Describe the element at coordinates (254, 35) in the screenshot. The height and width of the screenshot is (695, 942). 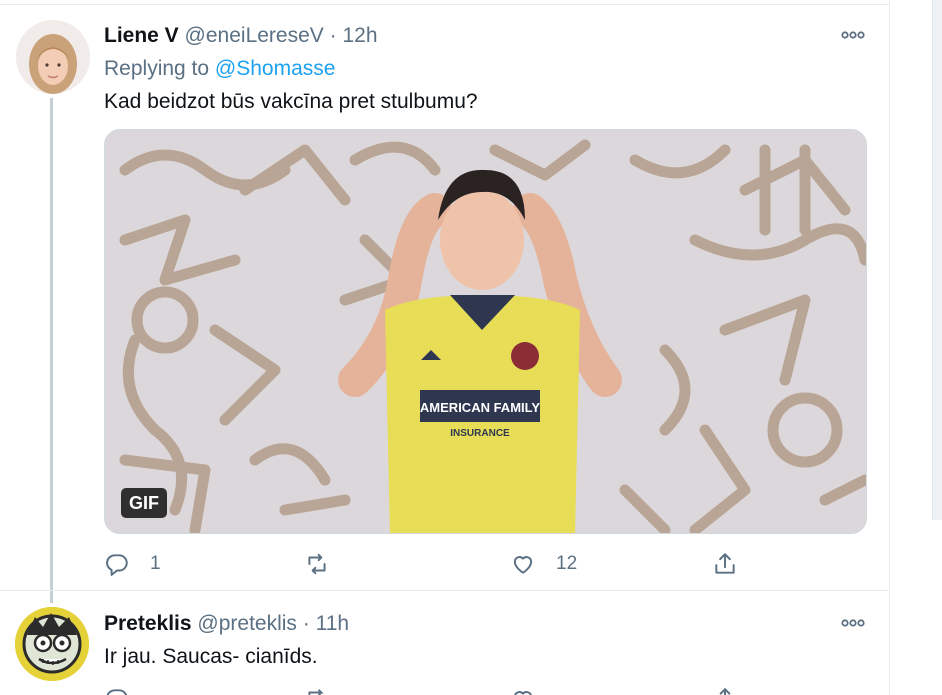
I see `user-handle: @eneiLereseV` at that location.